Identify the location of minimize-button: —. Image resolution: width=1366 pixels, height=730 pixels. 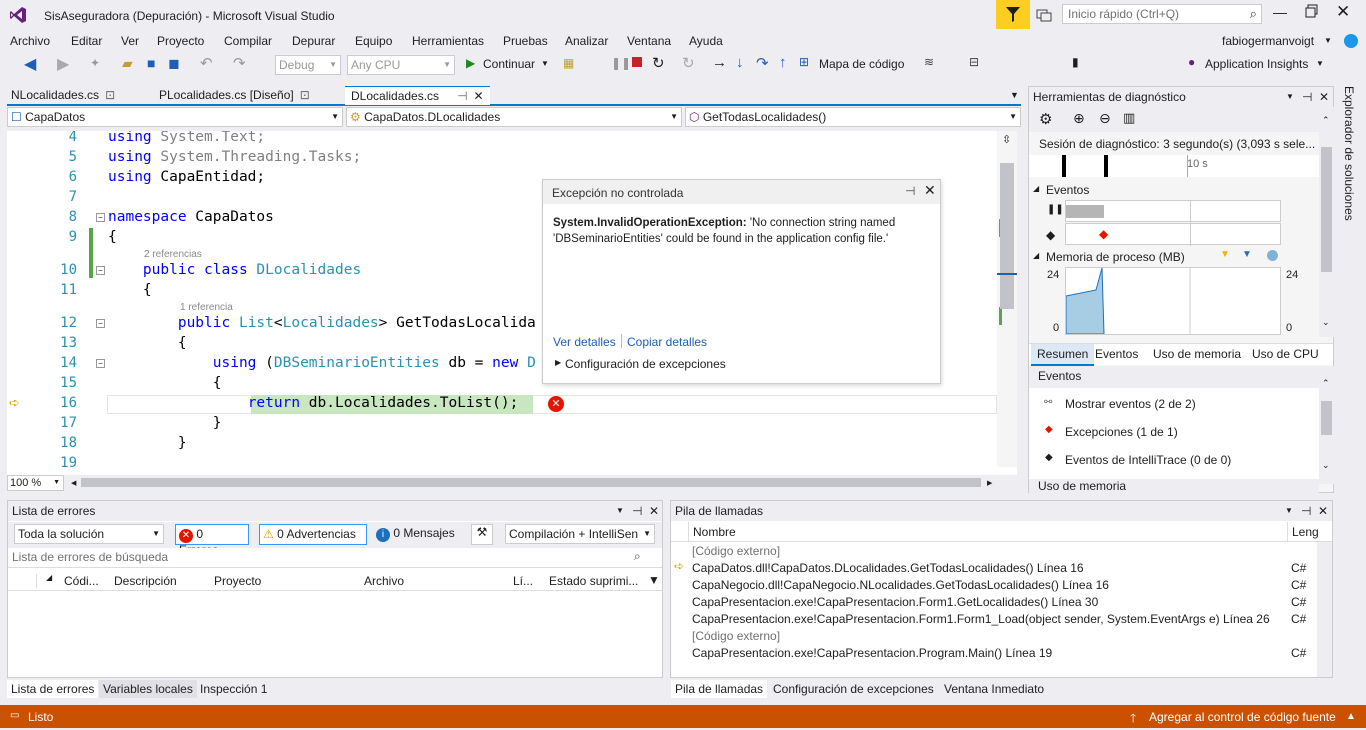
(1280, 12).